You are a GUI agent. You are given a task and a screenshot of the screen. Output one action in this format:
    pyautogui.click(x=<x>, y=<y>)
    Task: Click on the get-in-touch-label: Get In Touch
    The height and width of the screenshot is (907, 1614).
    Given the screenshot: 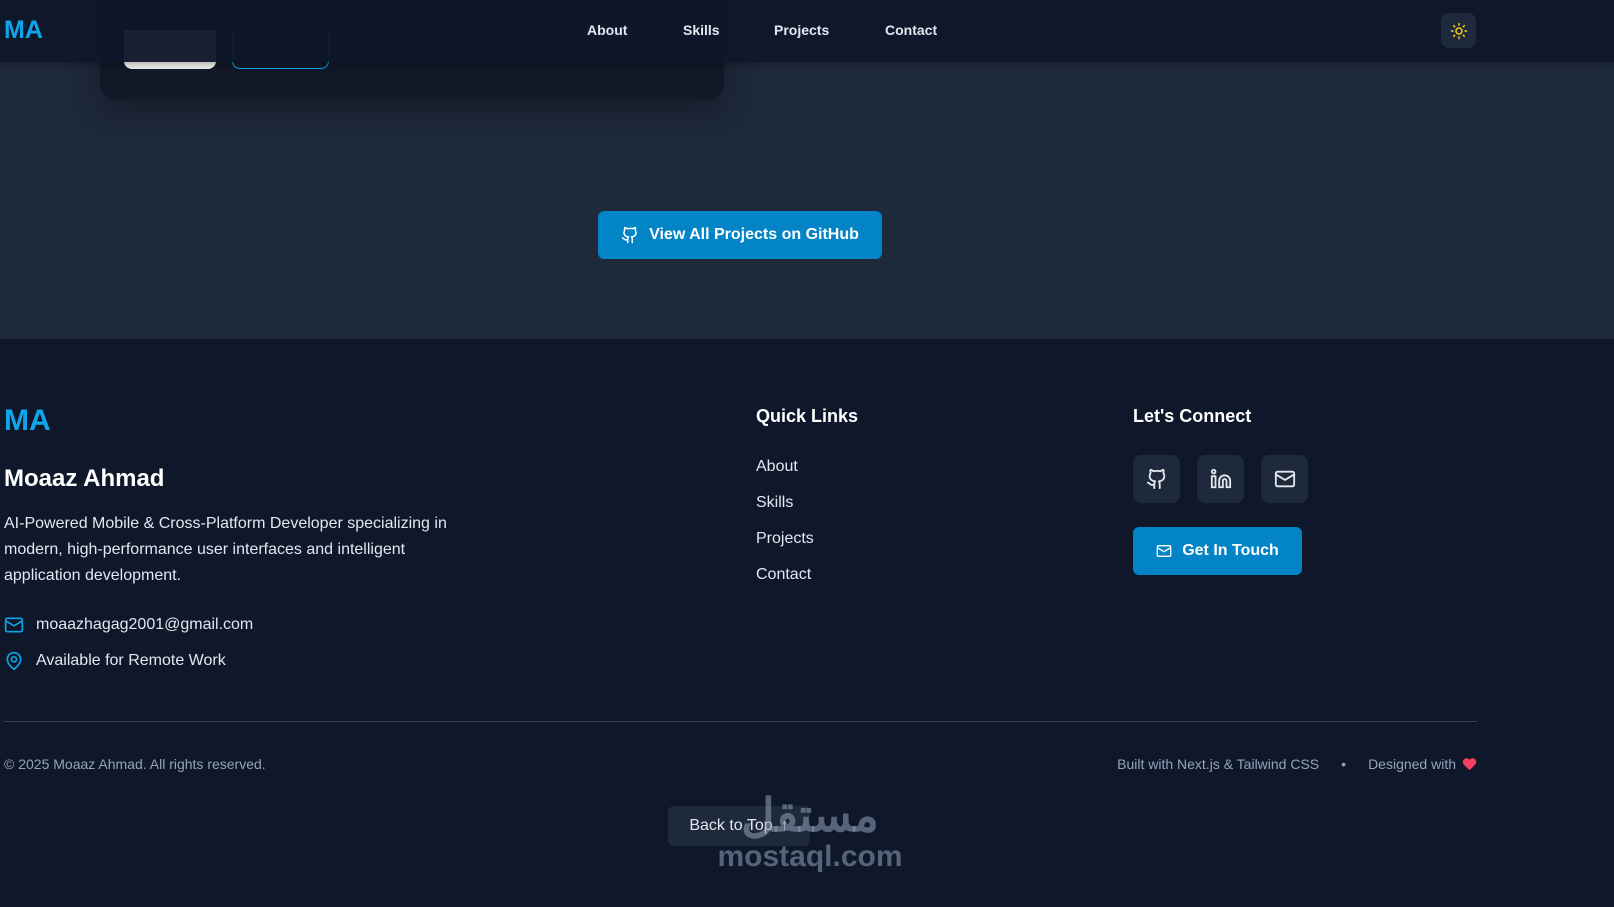 What is the action you would take?
    pyautogui.click(x=1230, y=550)
    